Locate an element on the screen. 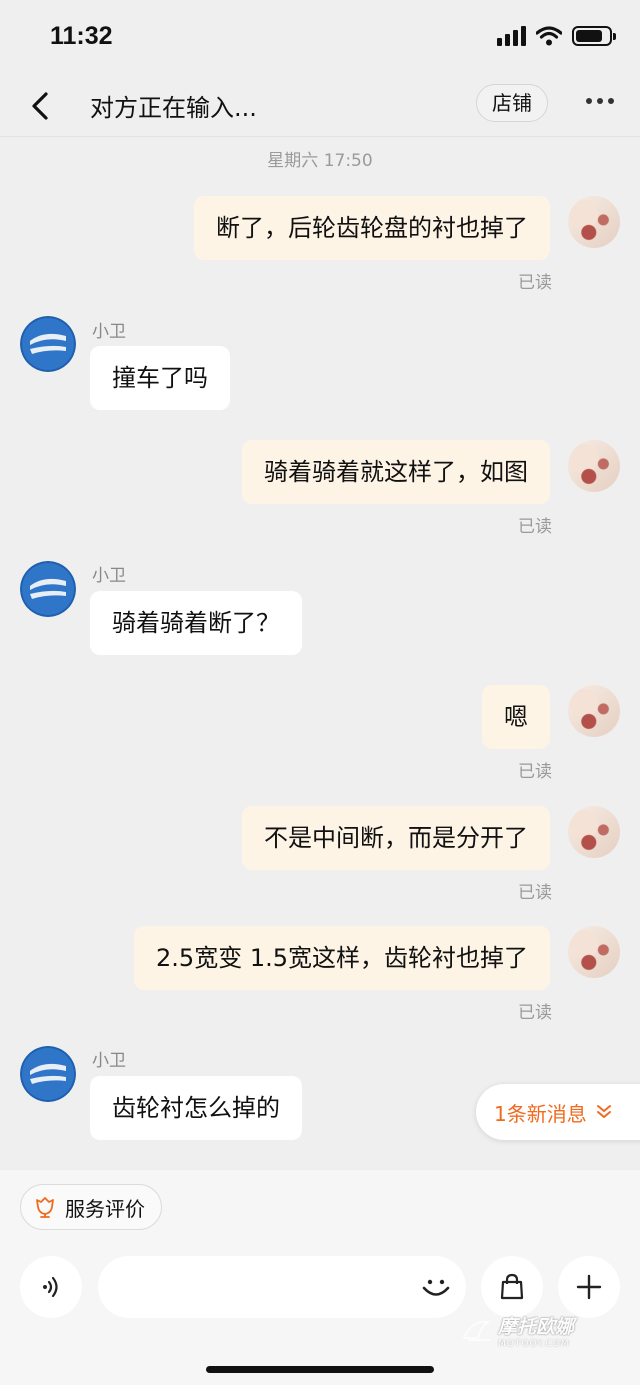  double-chevron-down-icon is located at coordinates (603, 1111).